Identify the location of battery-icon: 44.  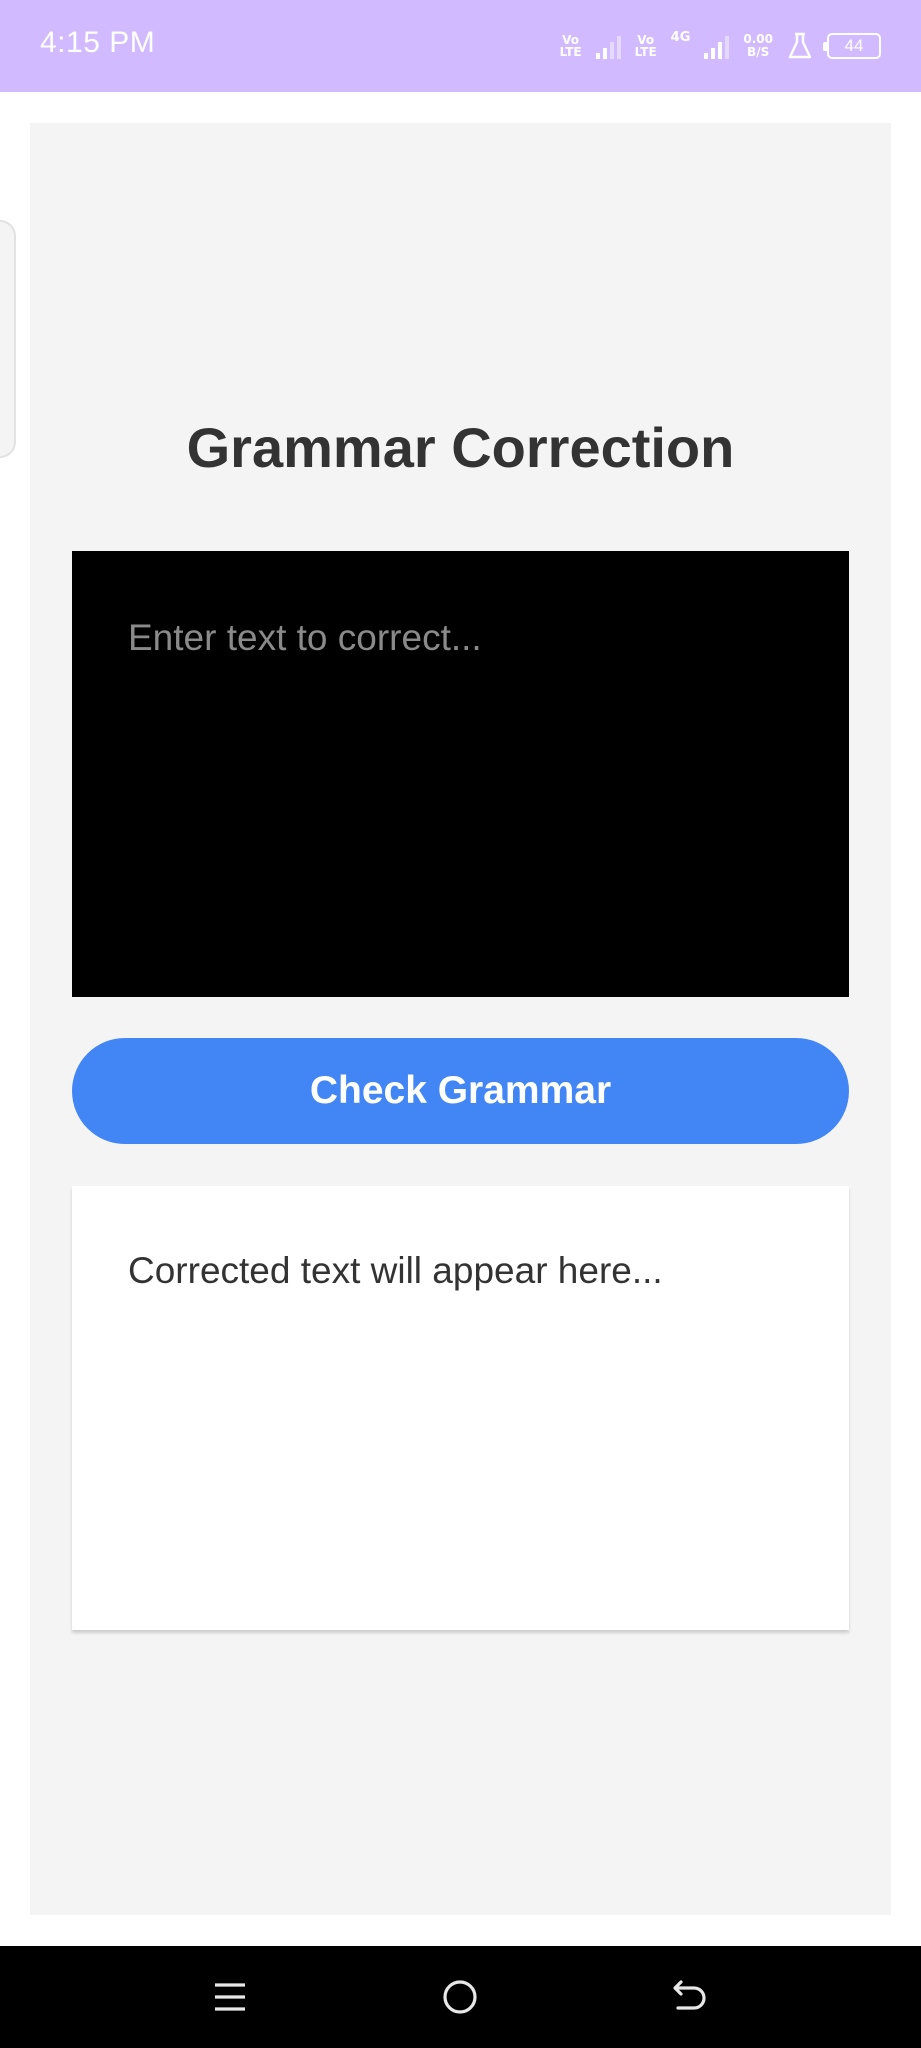
(852, 46).